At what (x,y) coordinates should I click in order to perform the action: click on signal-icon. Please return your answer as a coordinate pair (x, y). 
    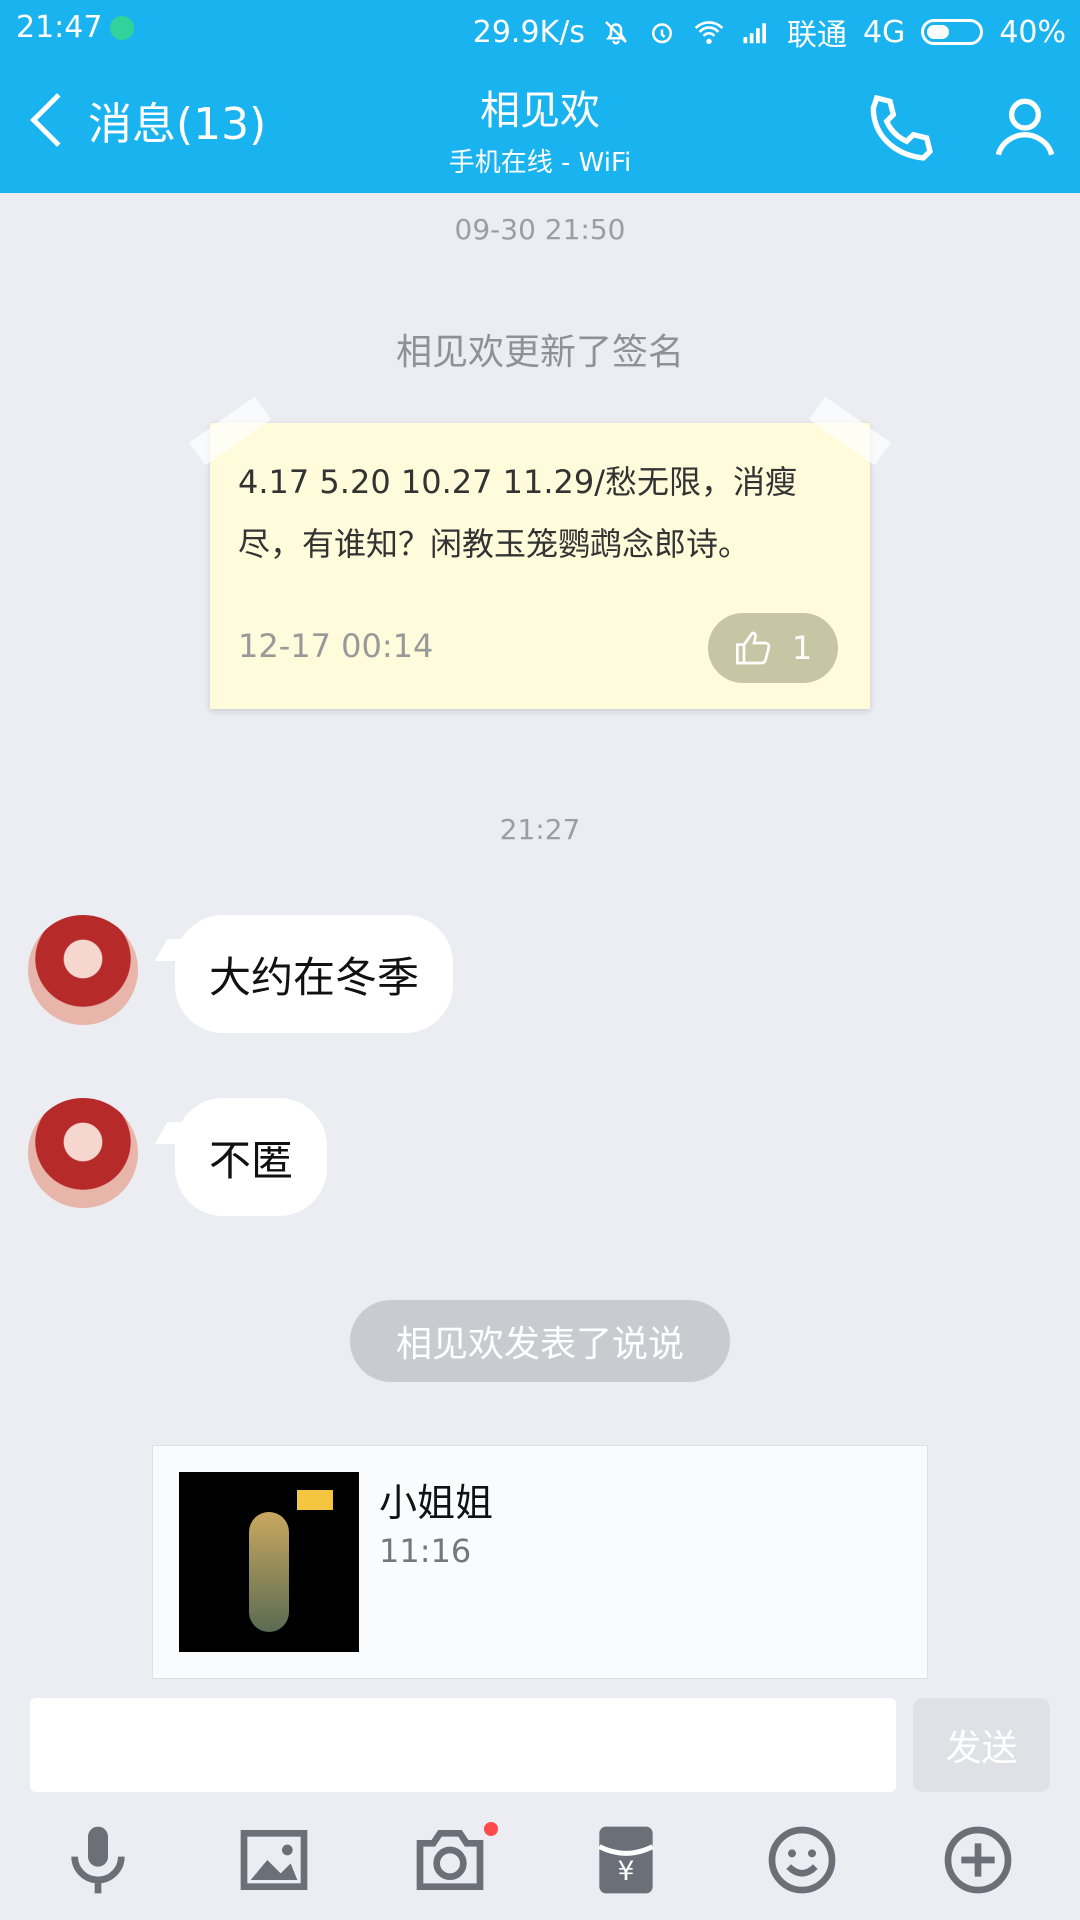
    Looking at the image, I should click on (754, 33).